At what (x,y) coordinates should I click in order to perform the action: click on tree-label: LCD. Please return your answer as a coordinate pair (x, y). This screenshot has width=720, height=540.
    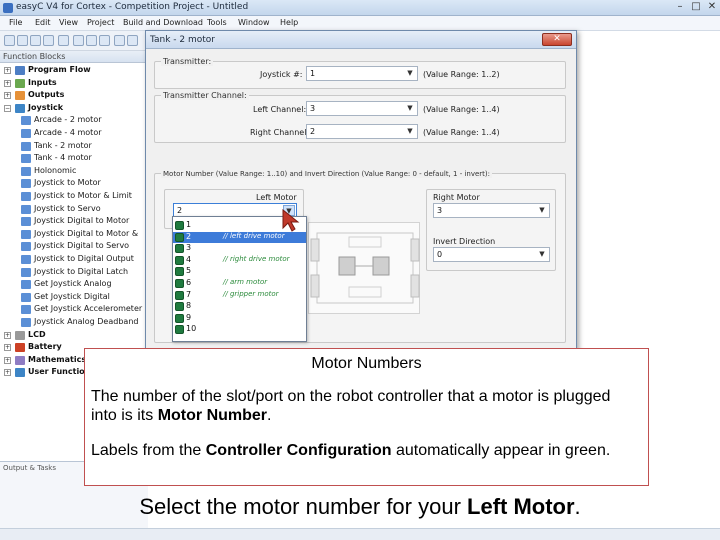
    Looking at the image, I should click on (37, 334).